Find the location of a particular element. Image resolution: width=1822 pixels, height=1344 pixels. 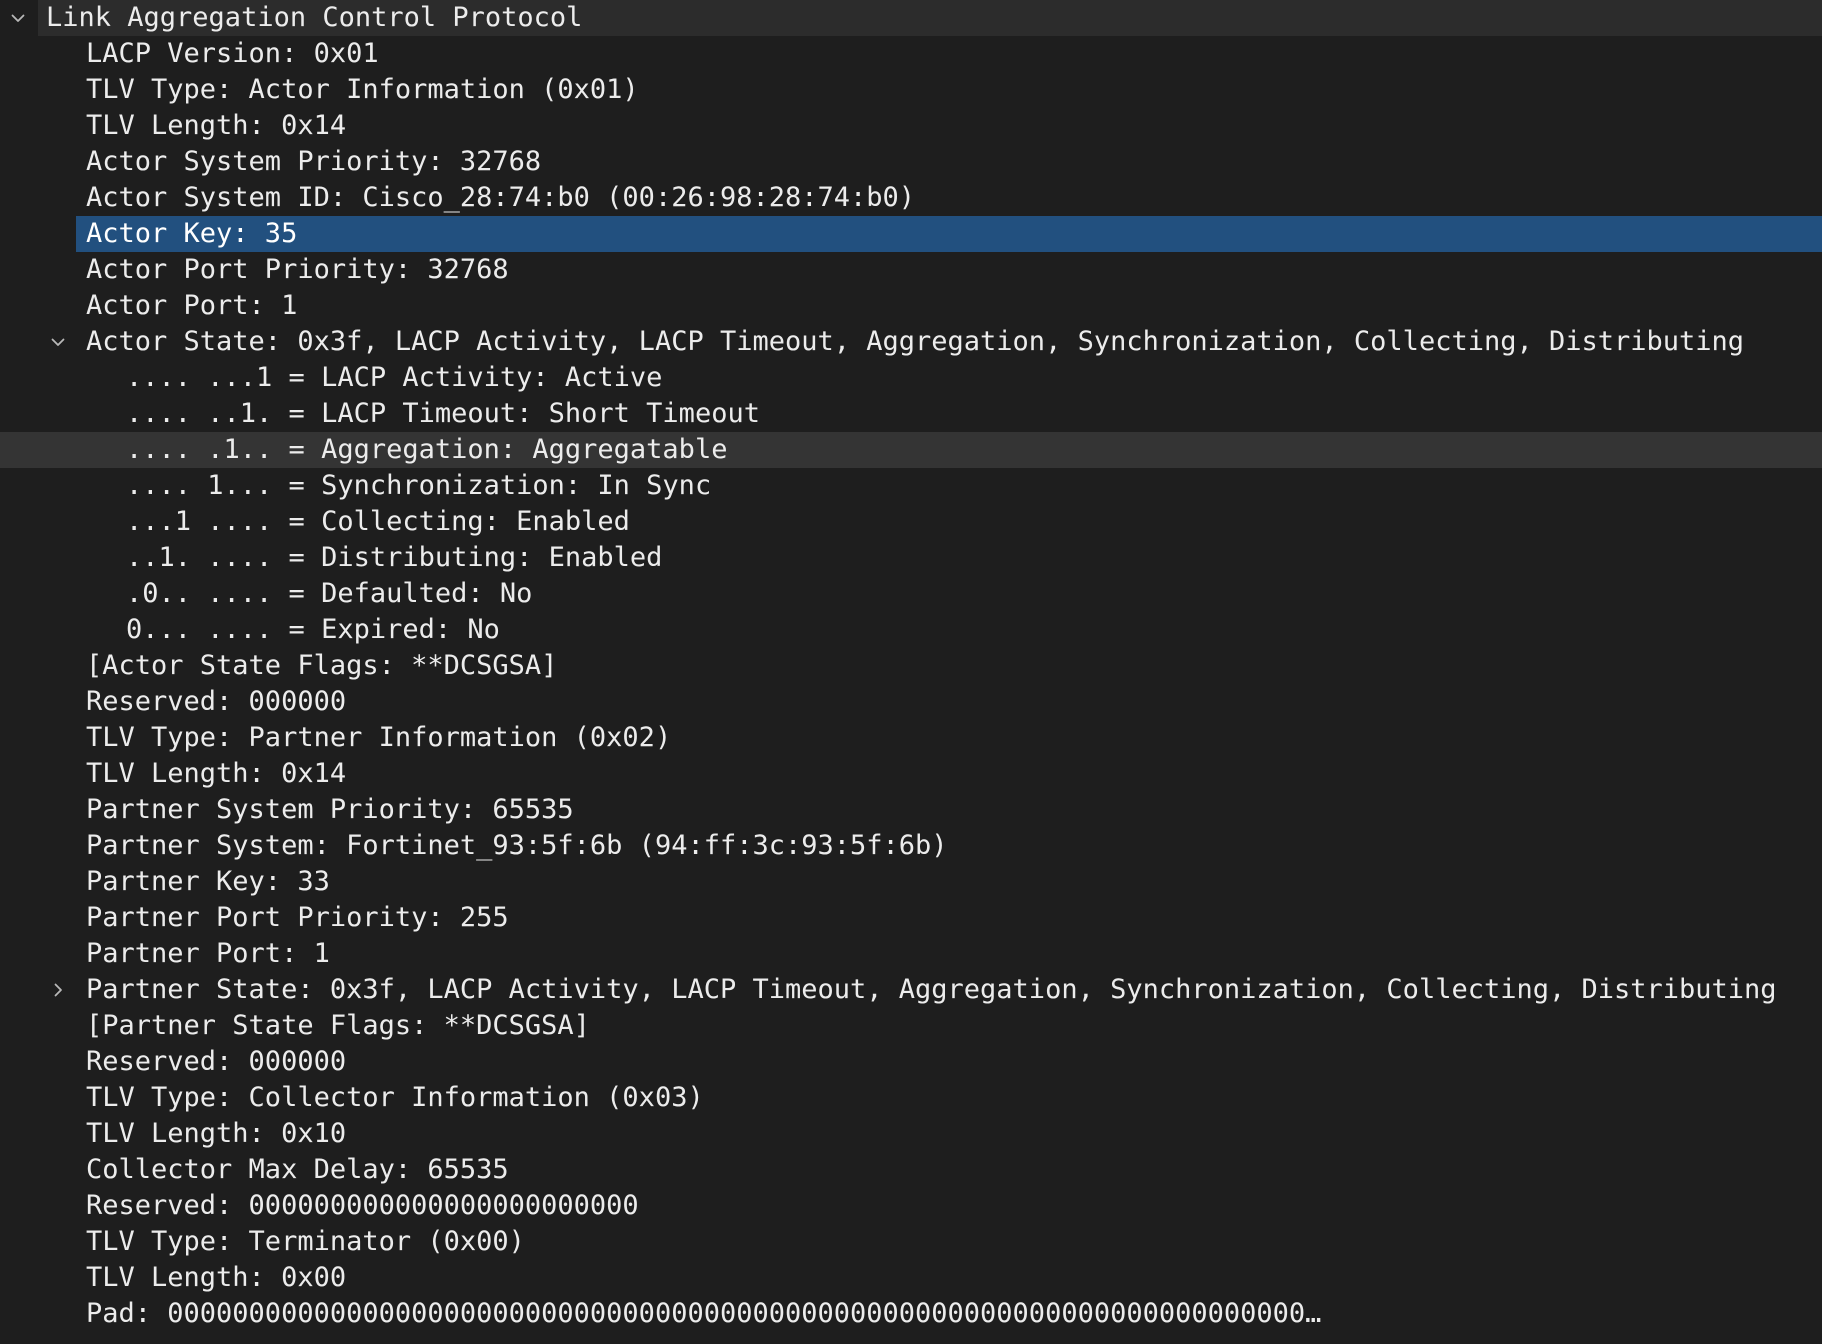

tree-row-defaulted-no: .0.. .... = Defaulted: No is located at coordinates (911, 594).